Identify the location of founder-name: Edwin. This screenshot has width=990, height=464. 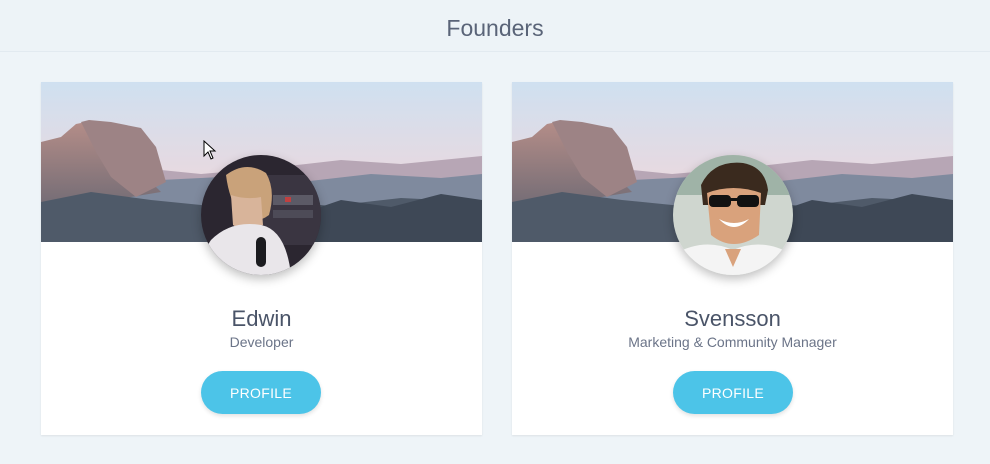
(261, 318).